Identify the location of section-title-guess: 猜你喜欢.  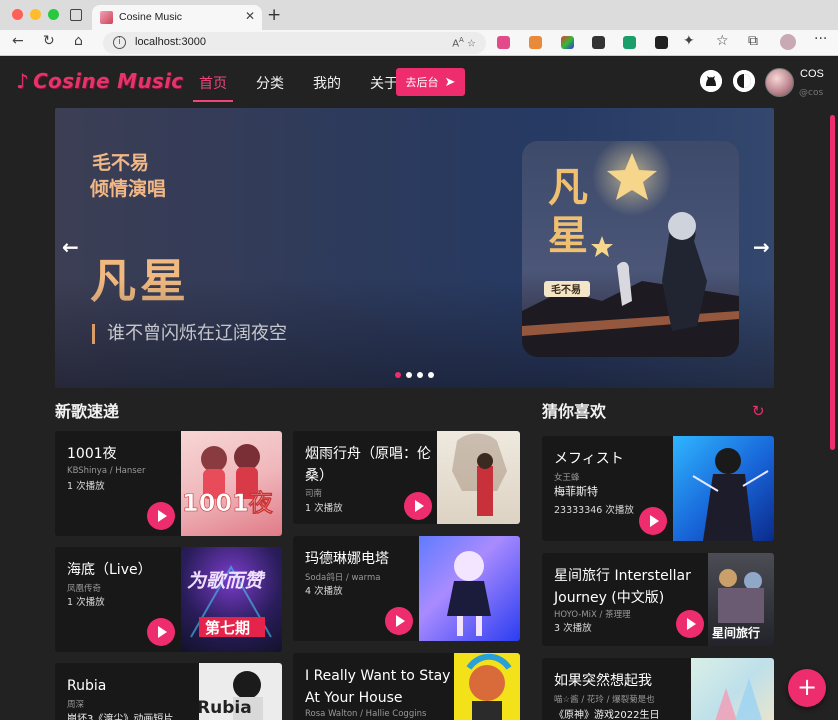
(574, 411).